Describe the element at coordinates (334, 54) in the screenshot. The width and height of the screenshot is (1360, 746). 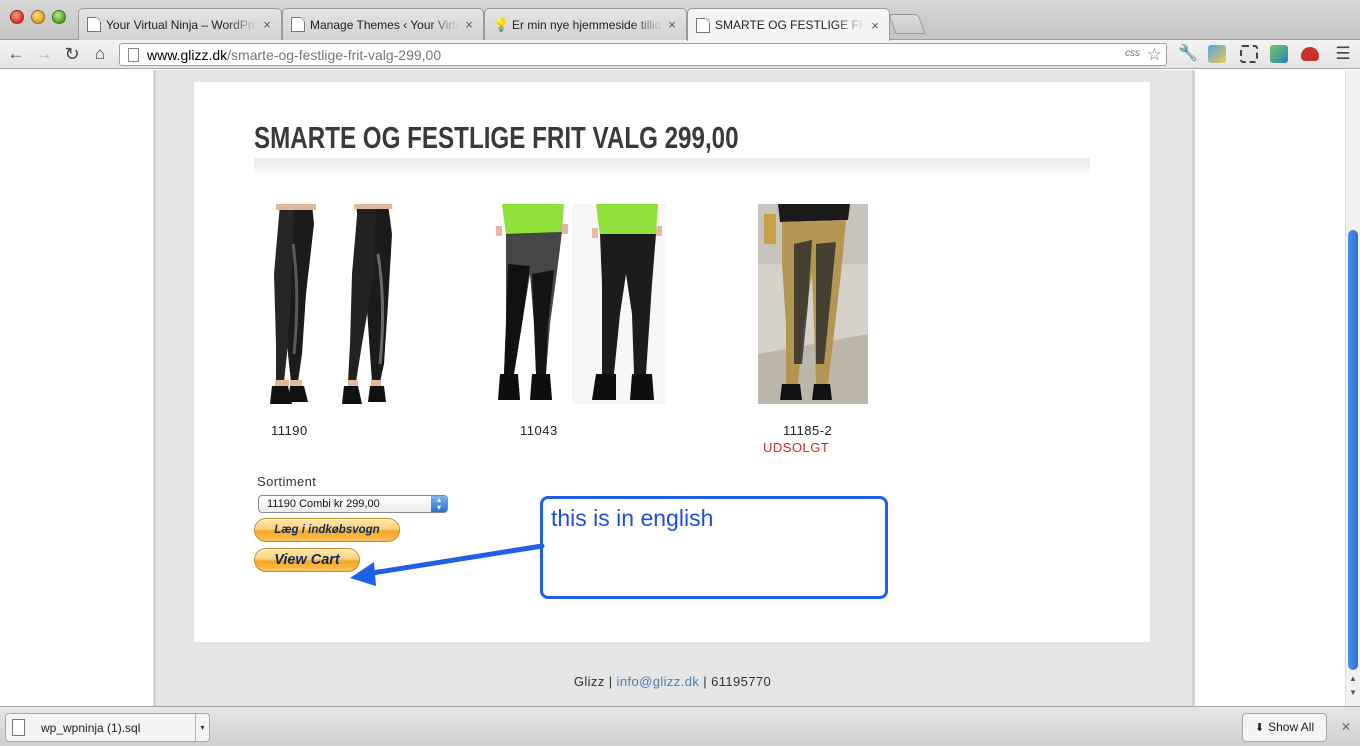
I see `url-path: /smarte-og-festlige-frit-valg-299,00` at that location.